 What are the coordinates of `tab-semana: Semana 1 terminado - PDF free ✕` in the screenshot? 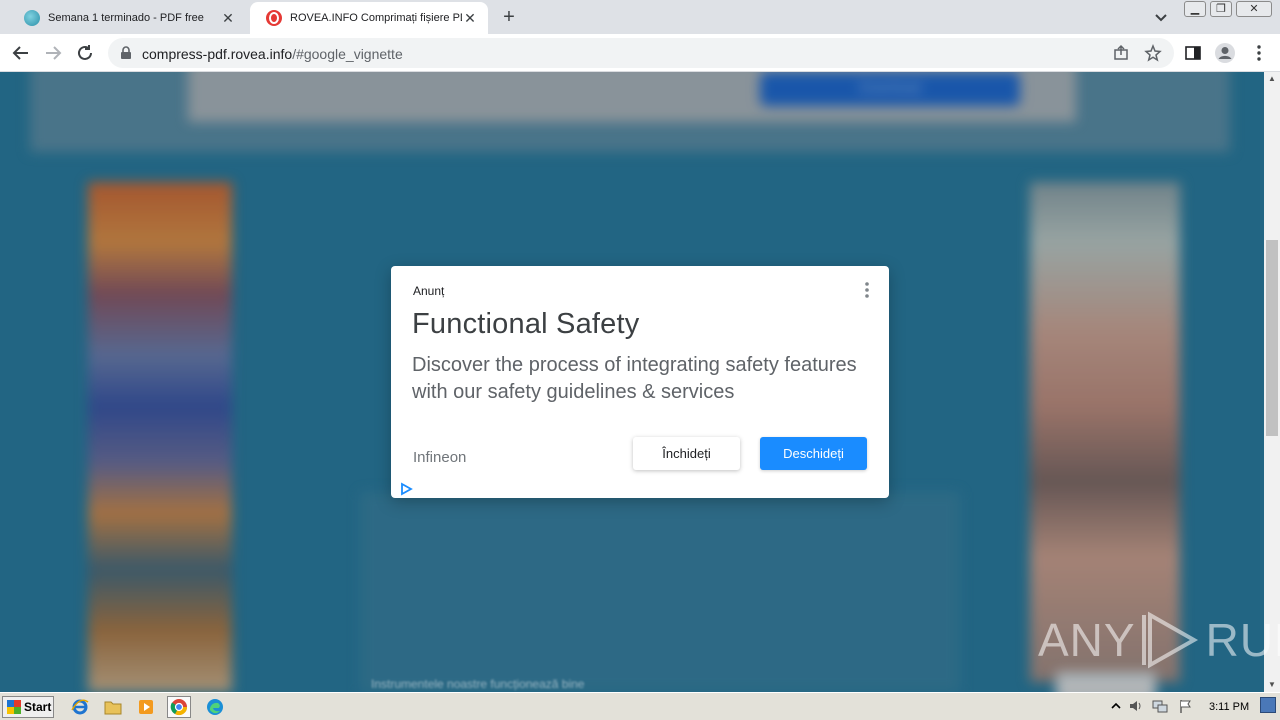 It's located at (127, 18).